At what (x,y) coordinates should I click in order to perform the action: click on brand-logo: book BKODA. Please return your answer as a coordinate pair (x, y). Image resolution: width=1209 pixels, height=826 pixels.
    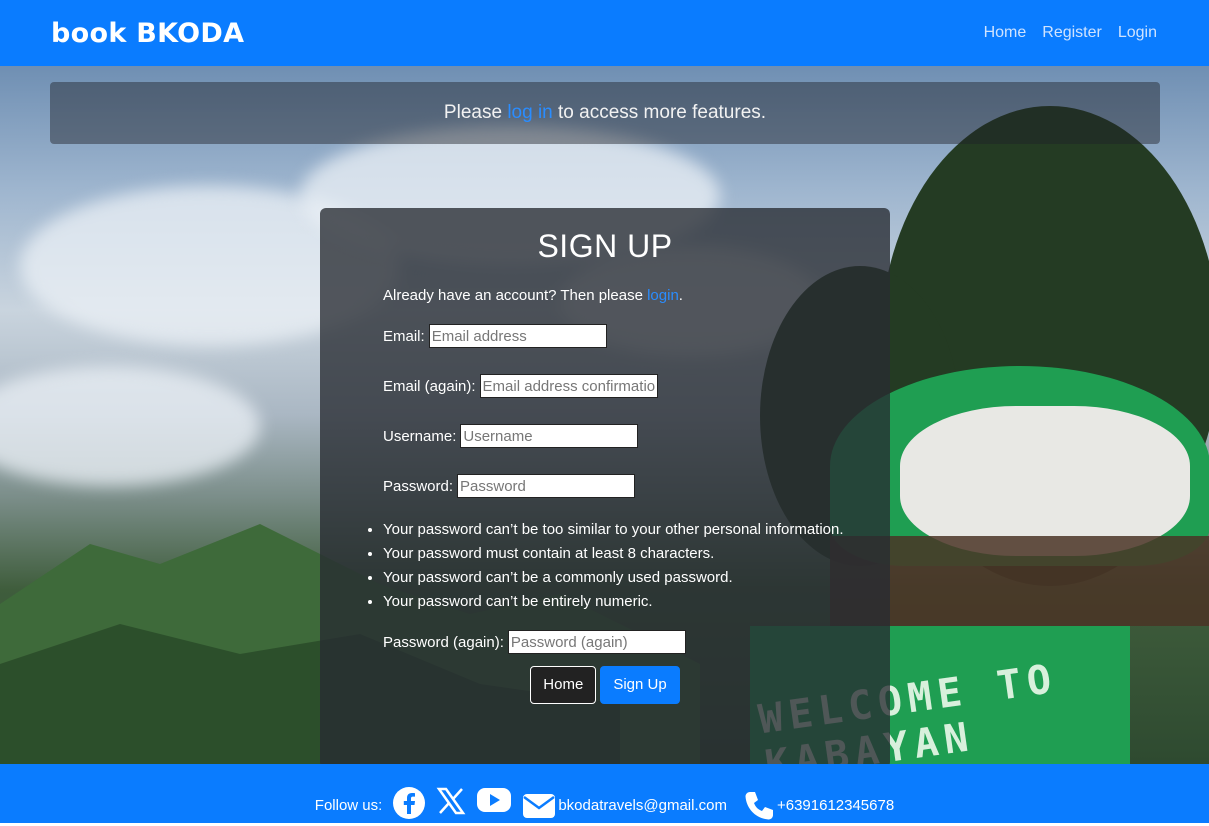
    Looking at the image, I should click on (147, 33).